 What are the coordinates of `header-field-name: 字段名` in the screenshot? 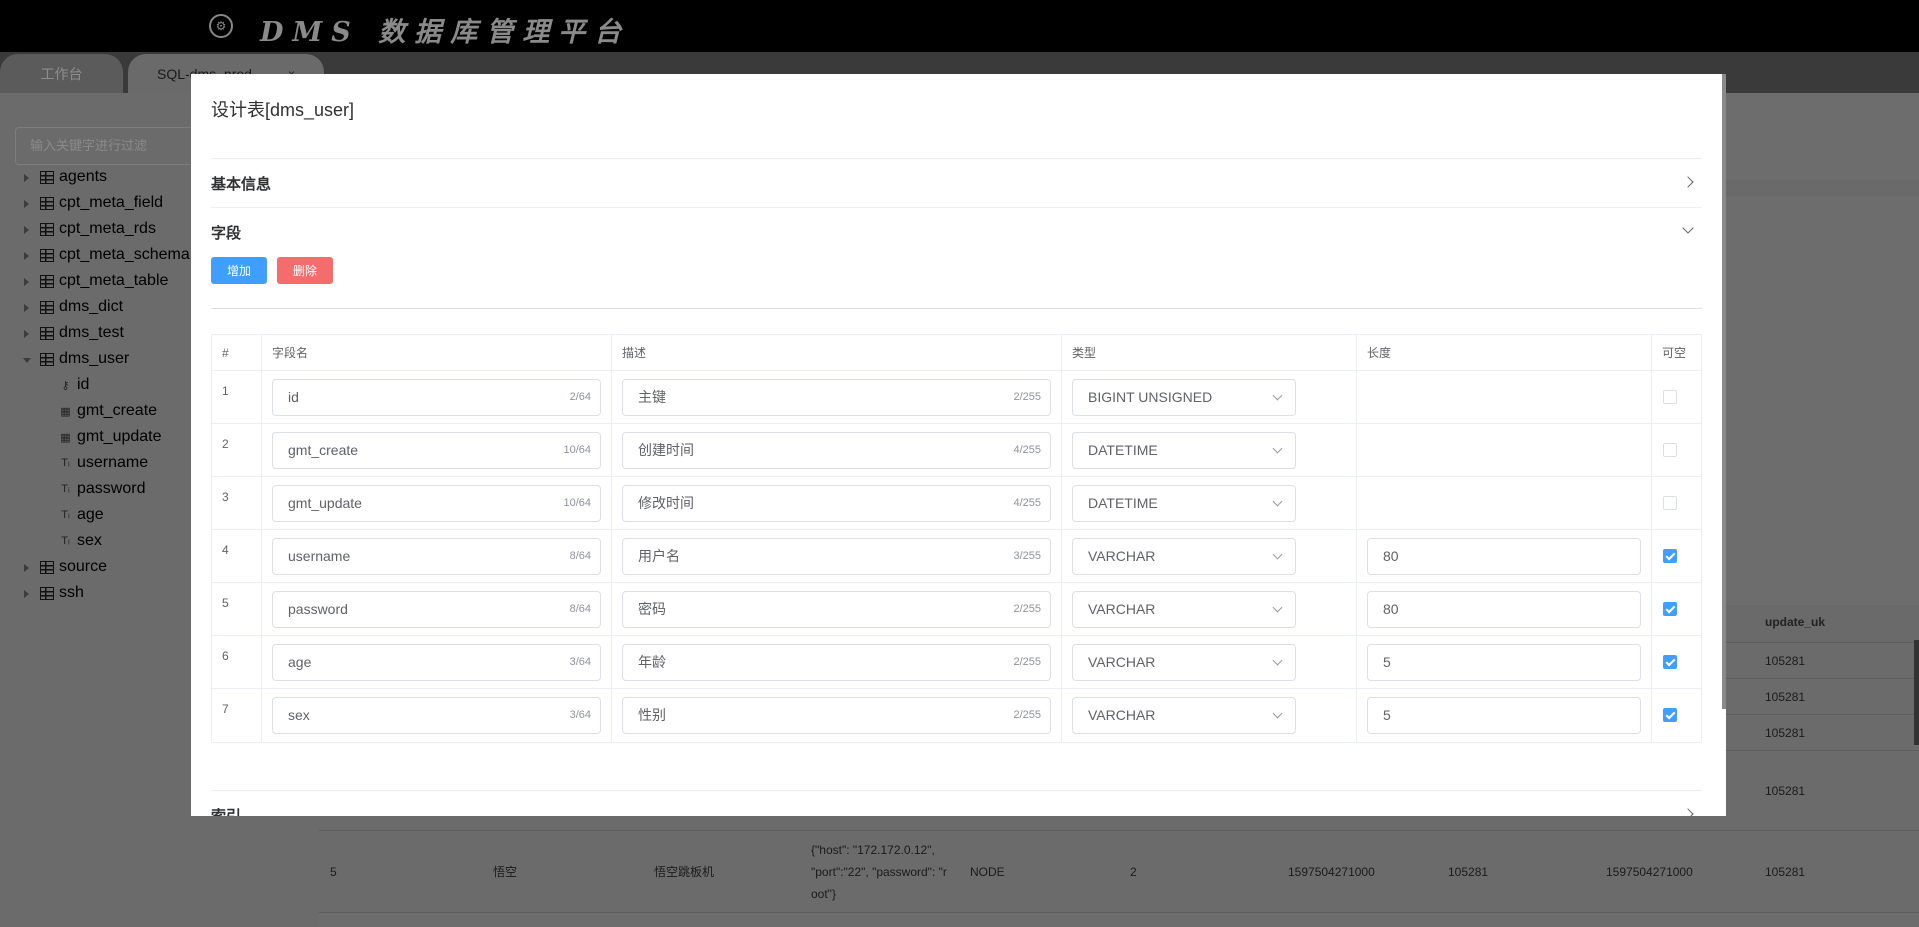 It's located at (437, 352).